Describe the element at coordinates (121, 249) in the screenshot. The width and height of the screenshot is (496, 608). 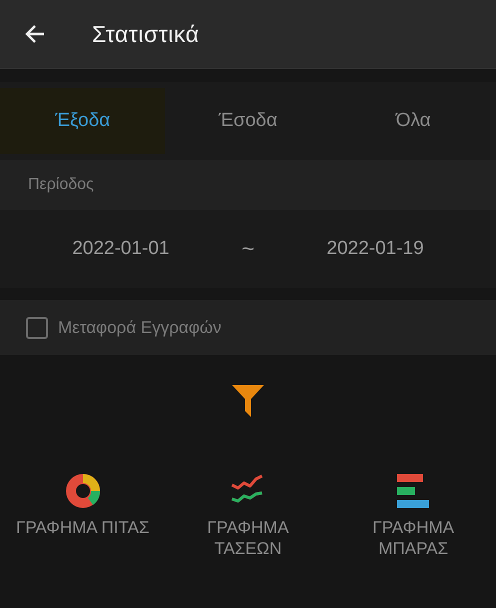
I see `start-date-field: 2022-01-01` at that location.